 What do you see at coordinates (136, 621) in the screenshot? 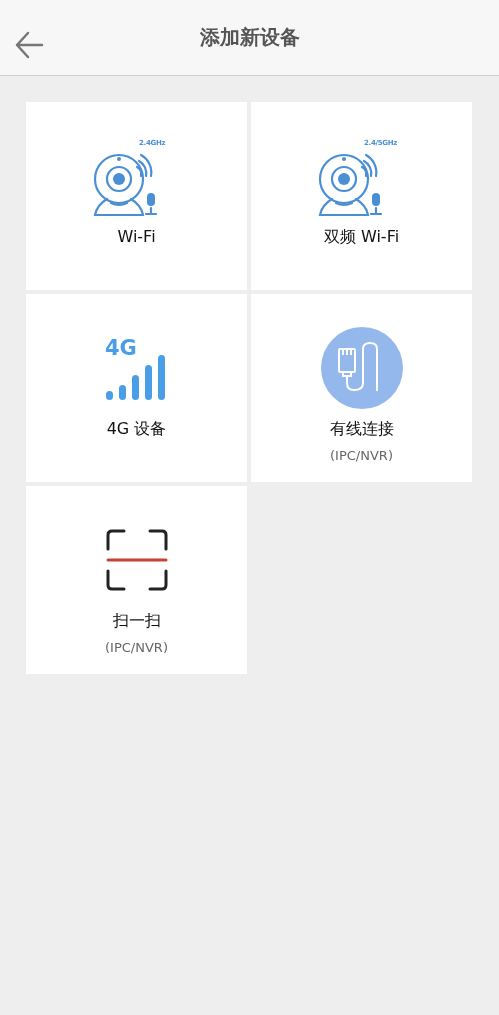
I see `option-label: 扫一扫` at bounding box center [136, 621].